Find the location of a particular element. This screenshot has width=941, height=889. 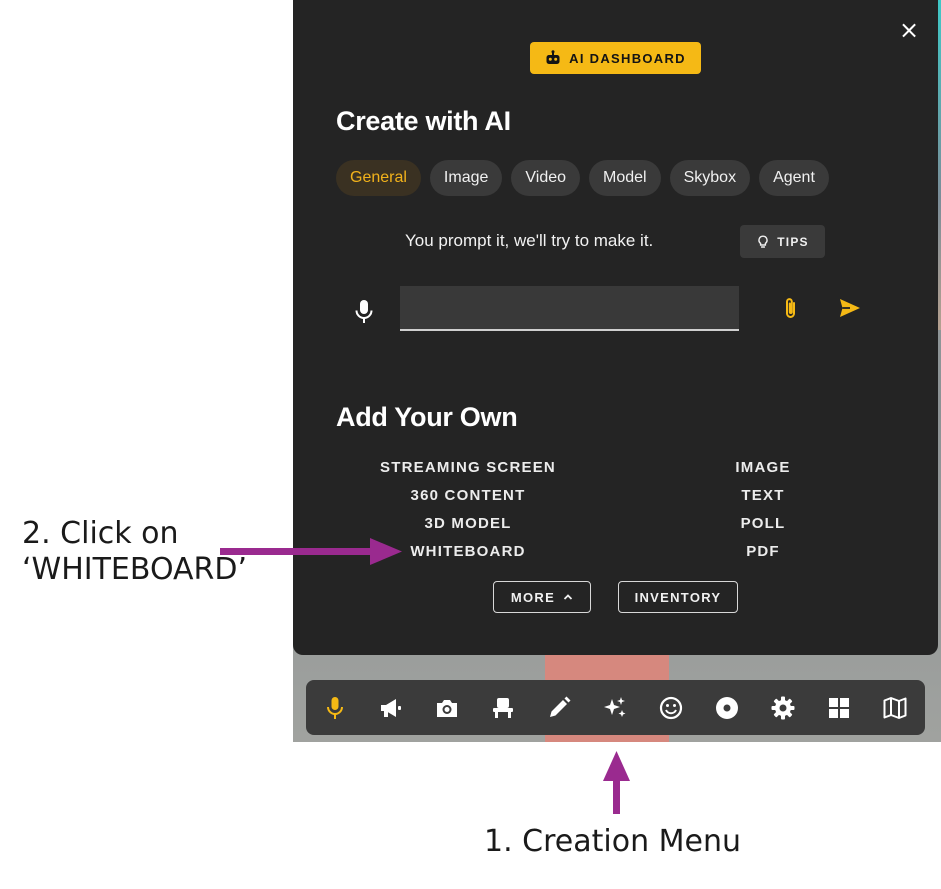

annotation-step-2-line-1: 2. Click on is located at coordinates (100, 533).